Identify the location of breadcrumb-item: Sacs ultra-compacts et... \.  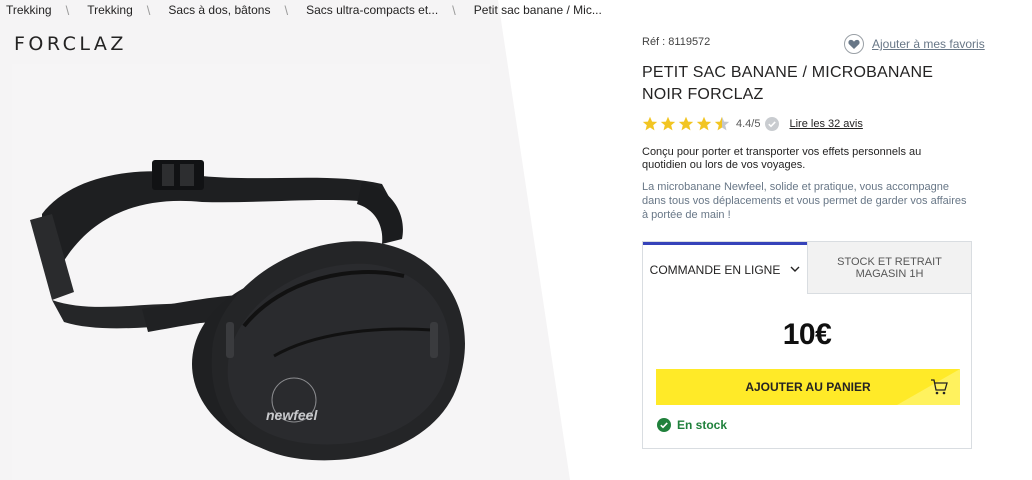
(384, 10).